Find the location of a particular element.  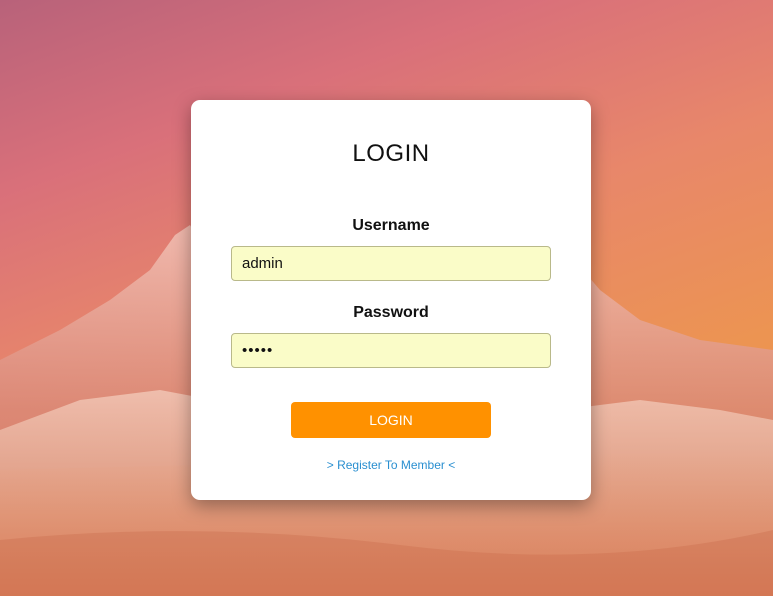

login-button: LOGIN is located at coordinates (391, 420).